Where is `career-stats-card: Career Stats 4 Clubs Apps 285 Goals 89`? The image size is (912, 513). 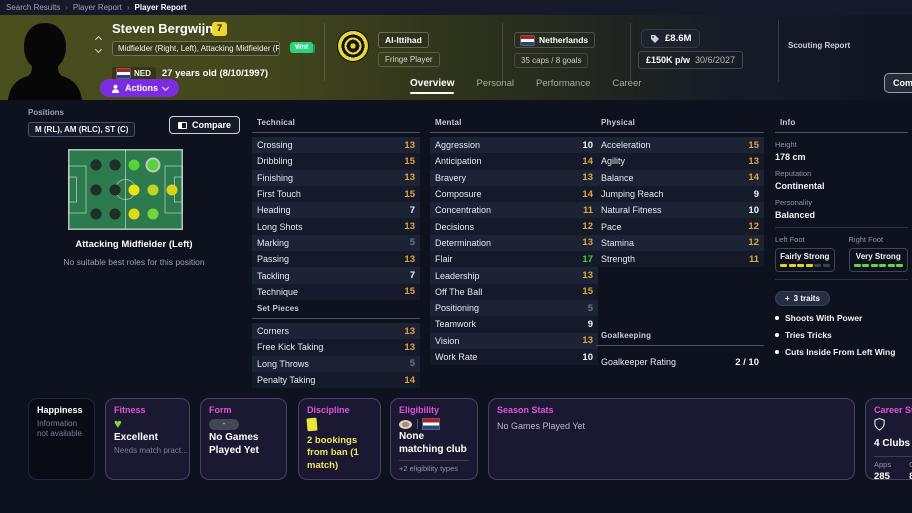 career-stats-card: Career Stats 4 Clubs Apps 285 Goals 89 is located at coordinates (888, 439).